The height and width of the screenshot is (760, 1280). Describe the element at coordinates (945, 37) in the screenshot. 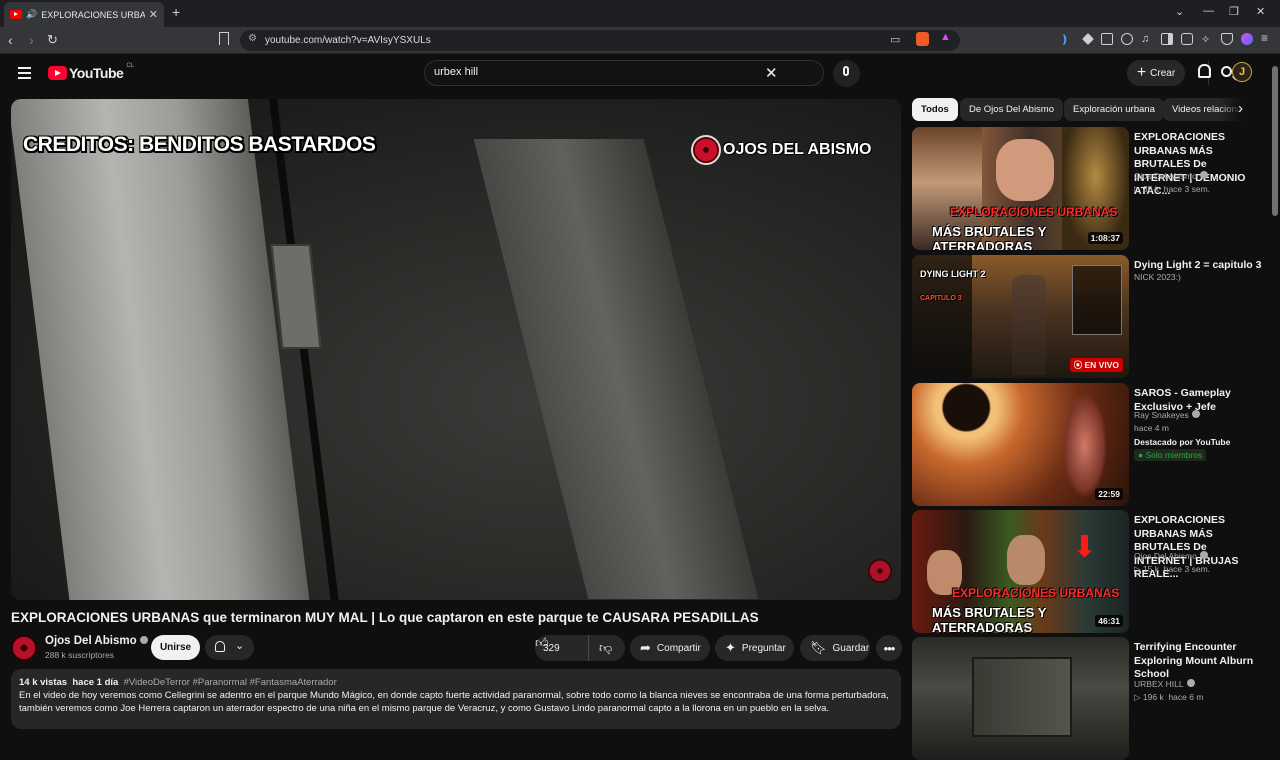

I see `brave-rewards-icon: ▲` at that location.